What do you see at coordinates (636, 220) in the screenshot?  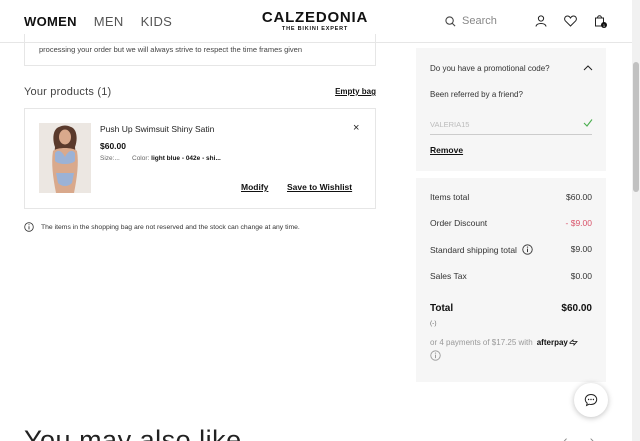 I see `page-scrollbar` at bounding box center [636, 220].